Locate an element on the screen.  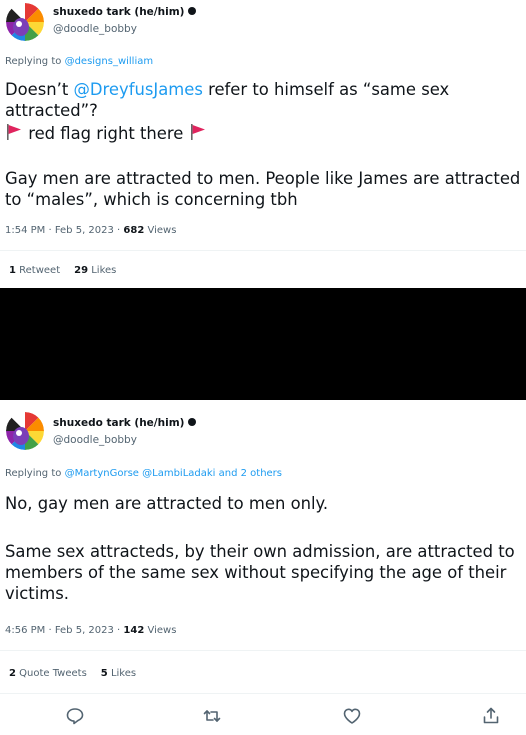
likes-stat: 29 Likes is located at coordinates (95, 270).